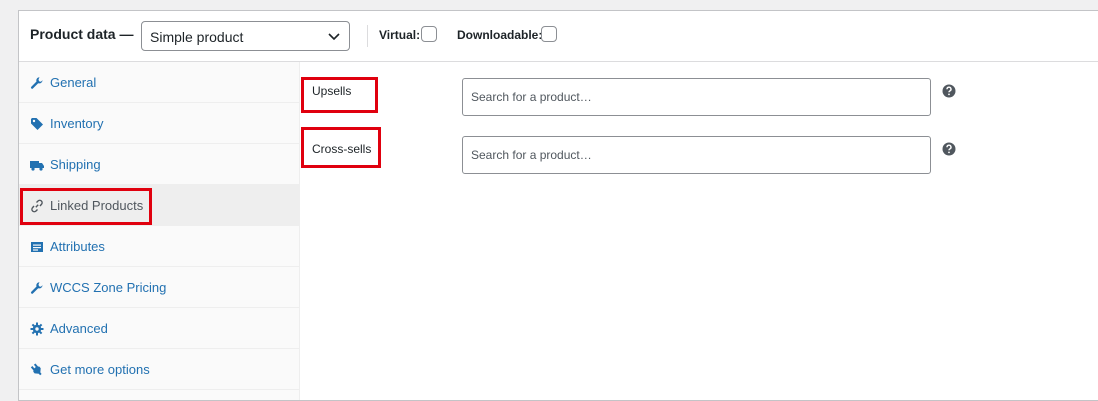 Image resolution: width=1098 pixels, height=401 pixels. What do you see at coordinates (75, 164) in the screenshot?
I see `tab-label: Shipping` at bounding box center [75, 164].